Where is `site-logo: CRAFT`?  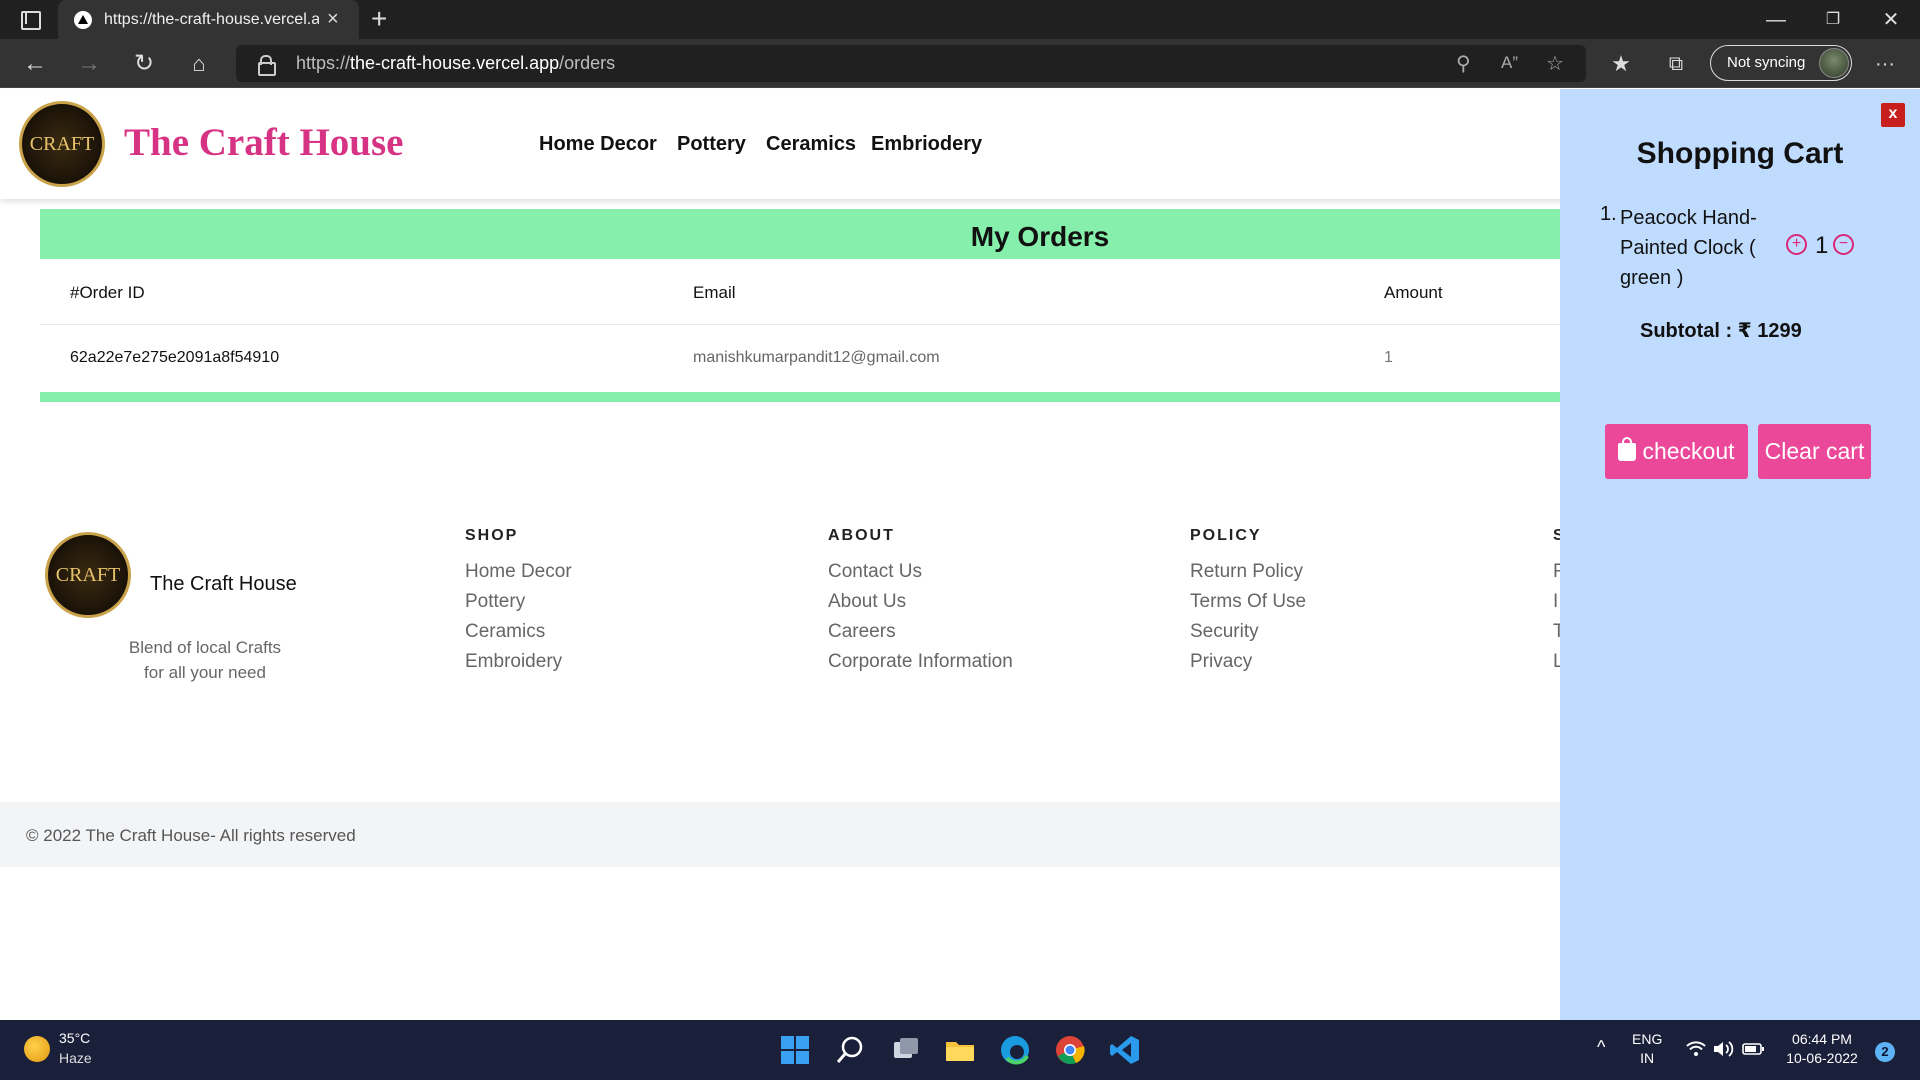 site-logo: CRAFT is located at coordinates (62, 144).